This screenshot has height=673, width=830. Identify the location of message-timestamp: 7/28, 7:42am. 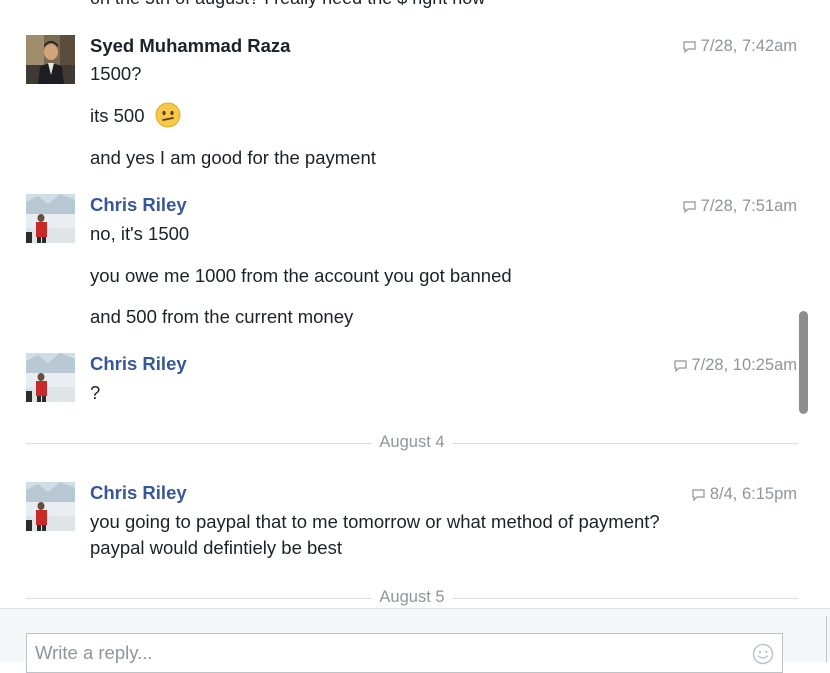
(740, 46).